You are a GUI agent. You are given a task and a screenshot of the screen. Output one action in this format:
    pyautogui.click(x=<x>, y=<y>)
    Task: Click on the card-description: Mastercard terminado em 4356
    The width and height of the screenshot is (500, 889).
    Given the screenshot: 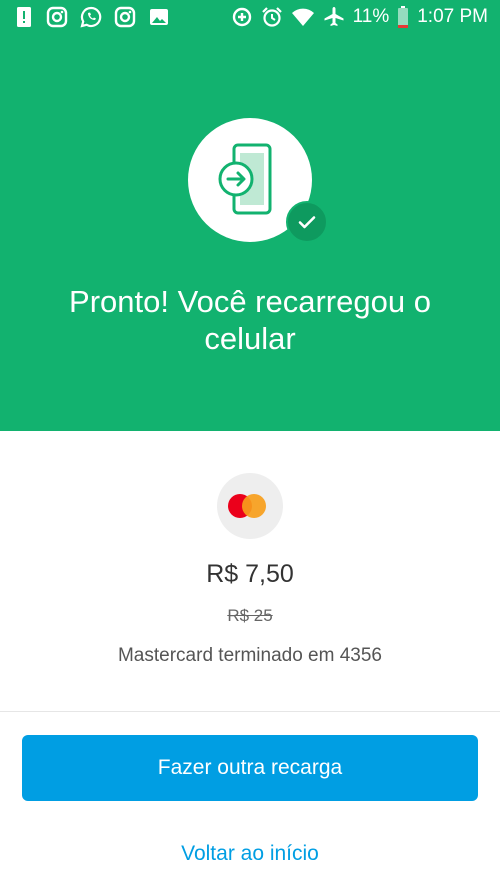 What is the action you would take?
    pyautogui.click(x=249, y=655)
    